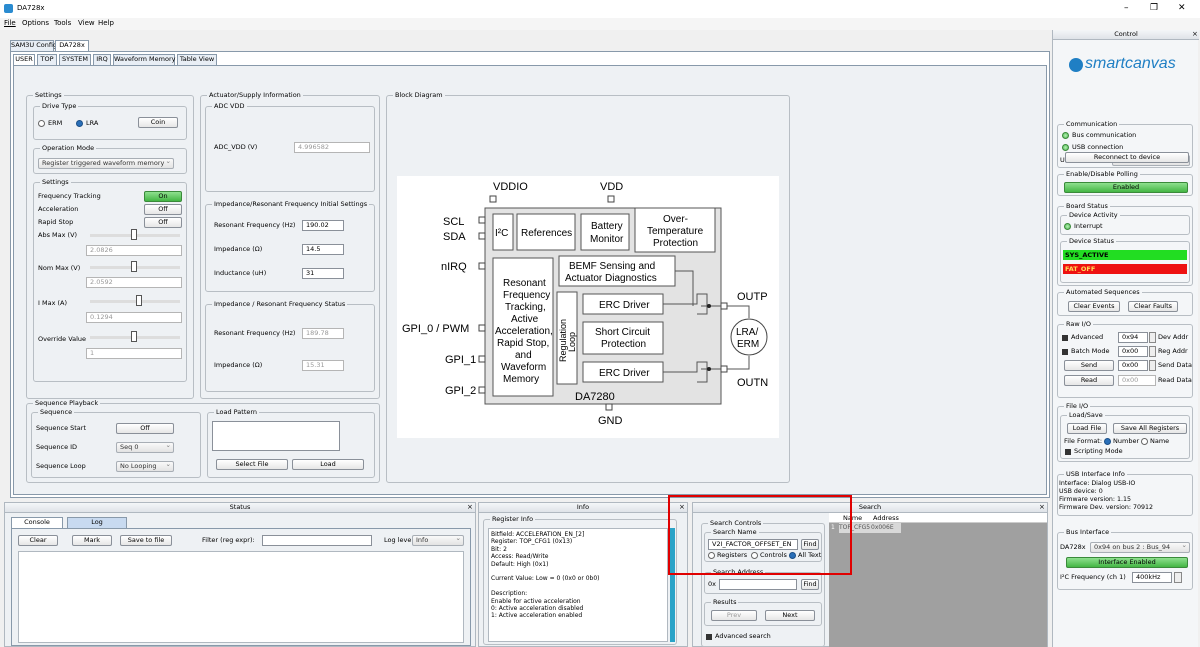 The height and width of the screenshot is (647, 1200). I want to click on send-data-input: 0x00, so click(1133, 365).